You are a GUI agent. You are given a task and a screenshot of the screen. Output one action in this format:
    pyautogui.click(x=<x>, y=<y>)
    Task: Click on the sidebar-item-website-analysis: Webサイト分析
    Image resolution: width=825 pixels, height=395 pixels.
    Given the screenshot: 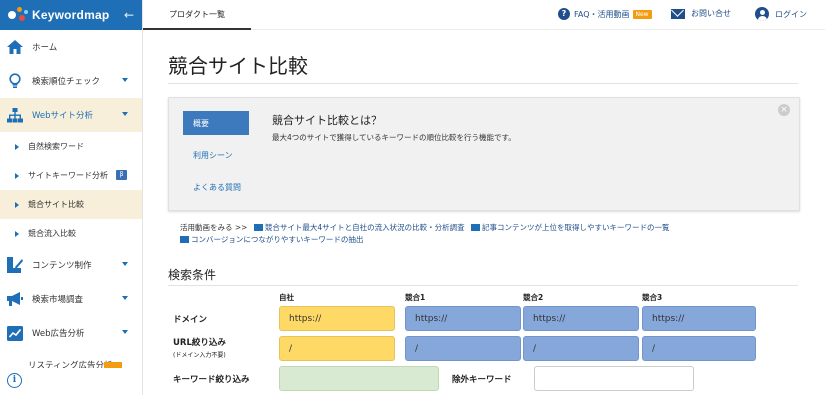 What is the action you would take?
    pyautogui.click(x=71, y=115)
    